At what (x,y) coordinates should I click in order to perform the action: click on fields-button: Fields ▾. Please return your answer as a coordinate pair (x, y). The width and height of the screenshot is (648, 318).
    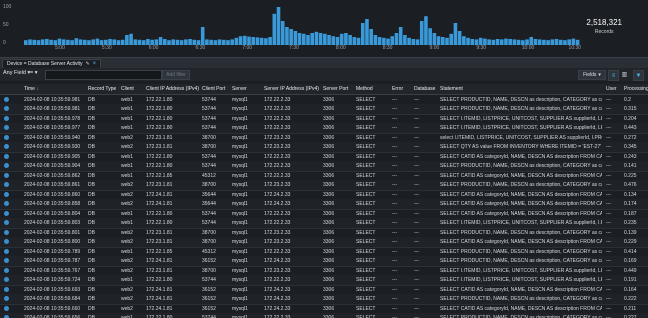
    Looking at the image, I should click on (592, 75).